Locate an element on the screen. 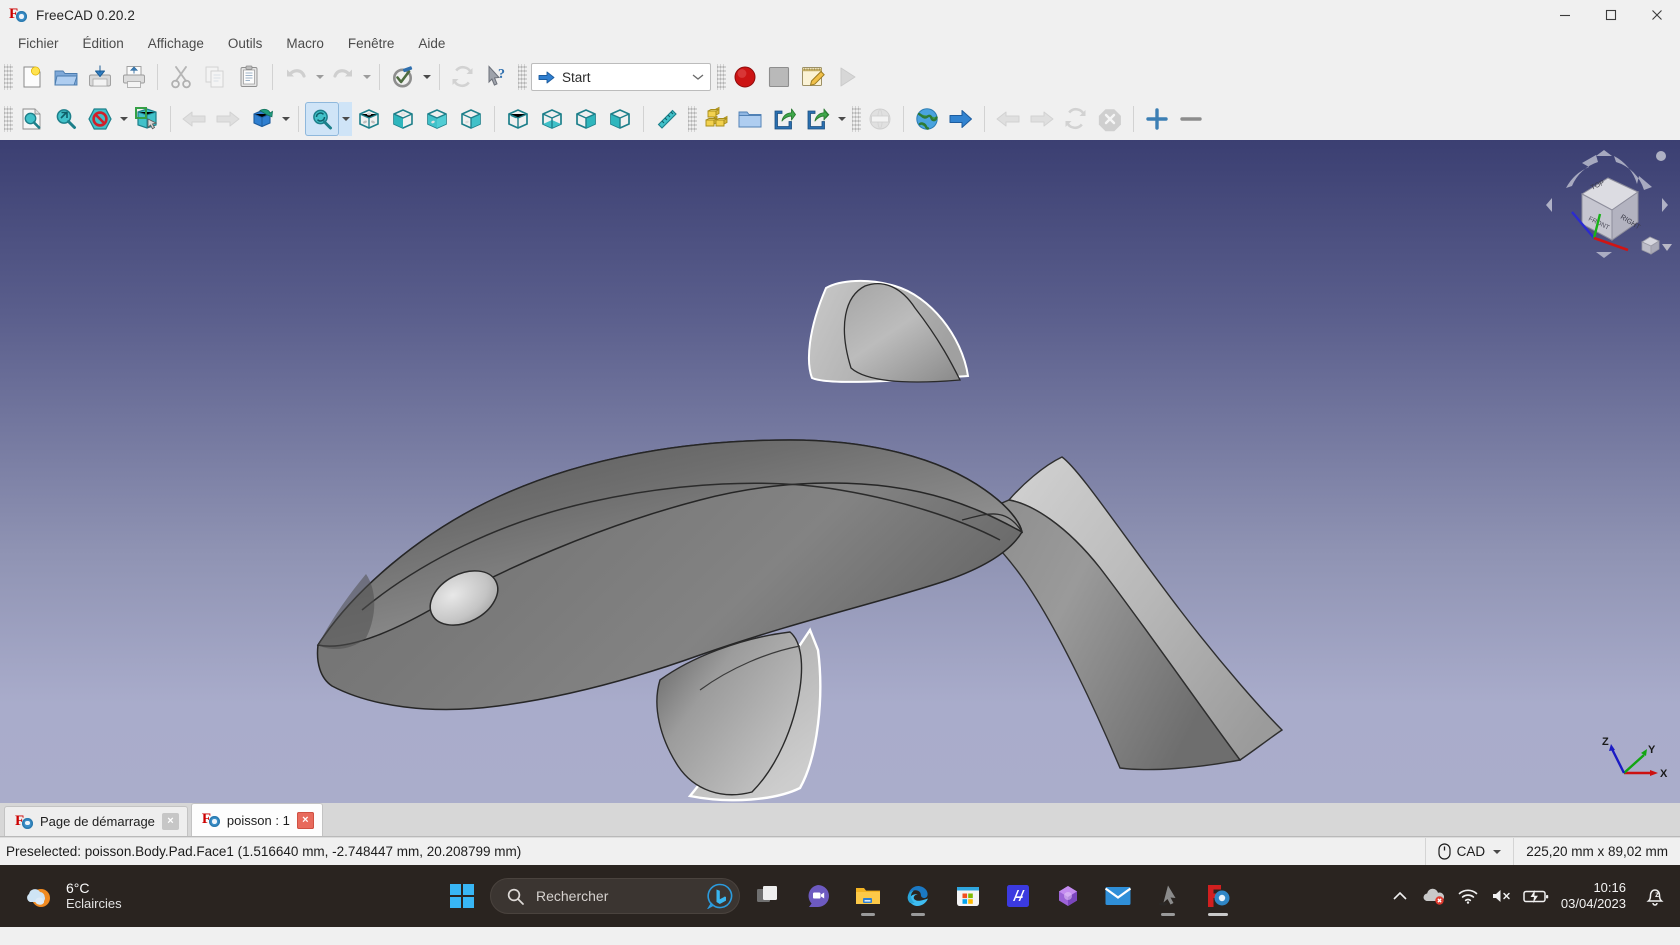 Image resolution: width=1680 pixels, height=945 pixels. freecad-button is located at coordinates (1218, 896).